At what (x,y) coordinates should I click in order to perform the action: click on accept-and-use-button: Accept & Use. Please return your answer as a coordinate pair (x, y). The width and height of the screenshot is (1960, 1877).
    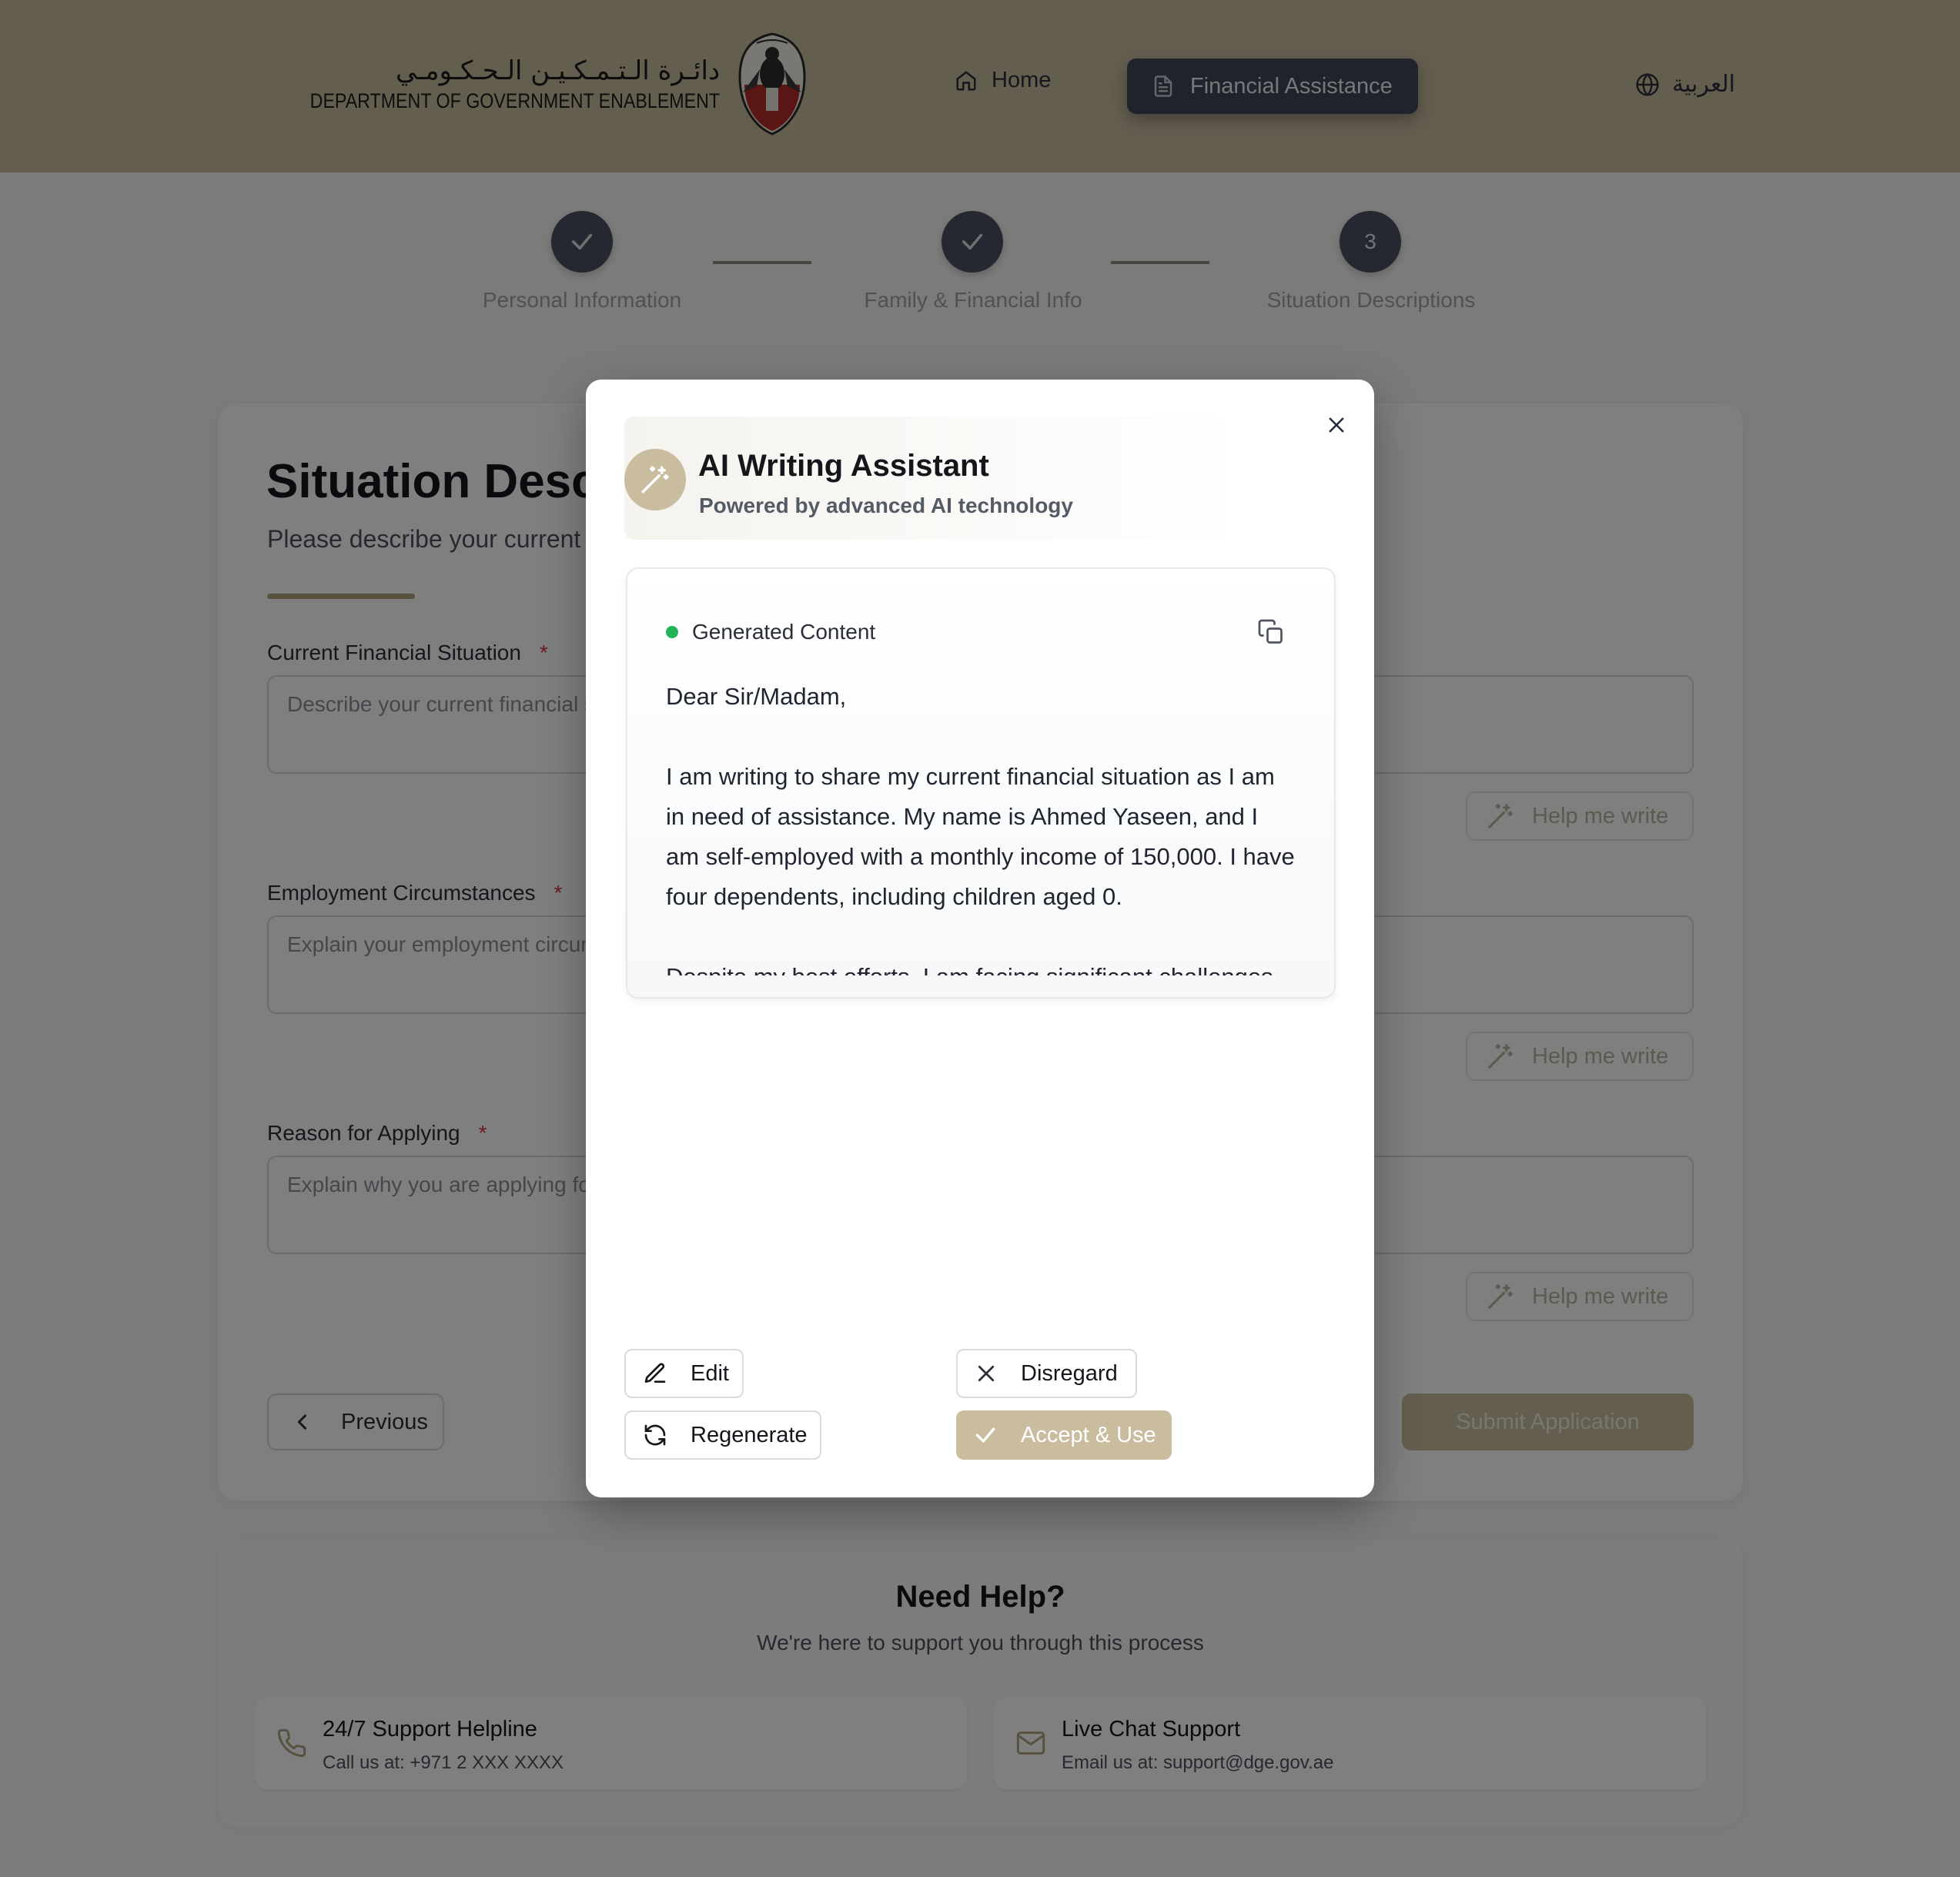
    Looking at the image, I should click on (1064, 1435).